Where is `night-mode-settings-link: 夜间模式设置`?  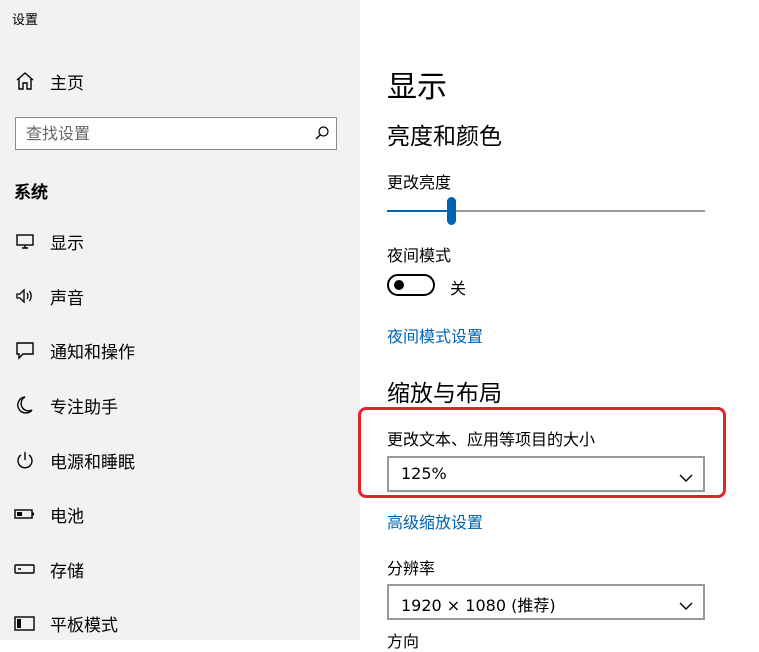
night-mode-settings-link: 夜间模式设置 is located at coordinates (435, 335).